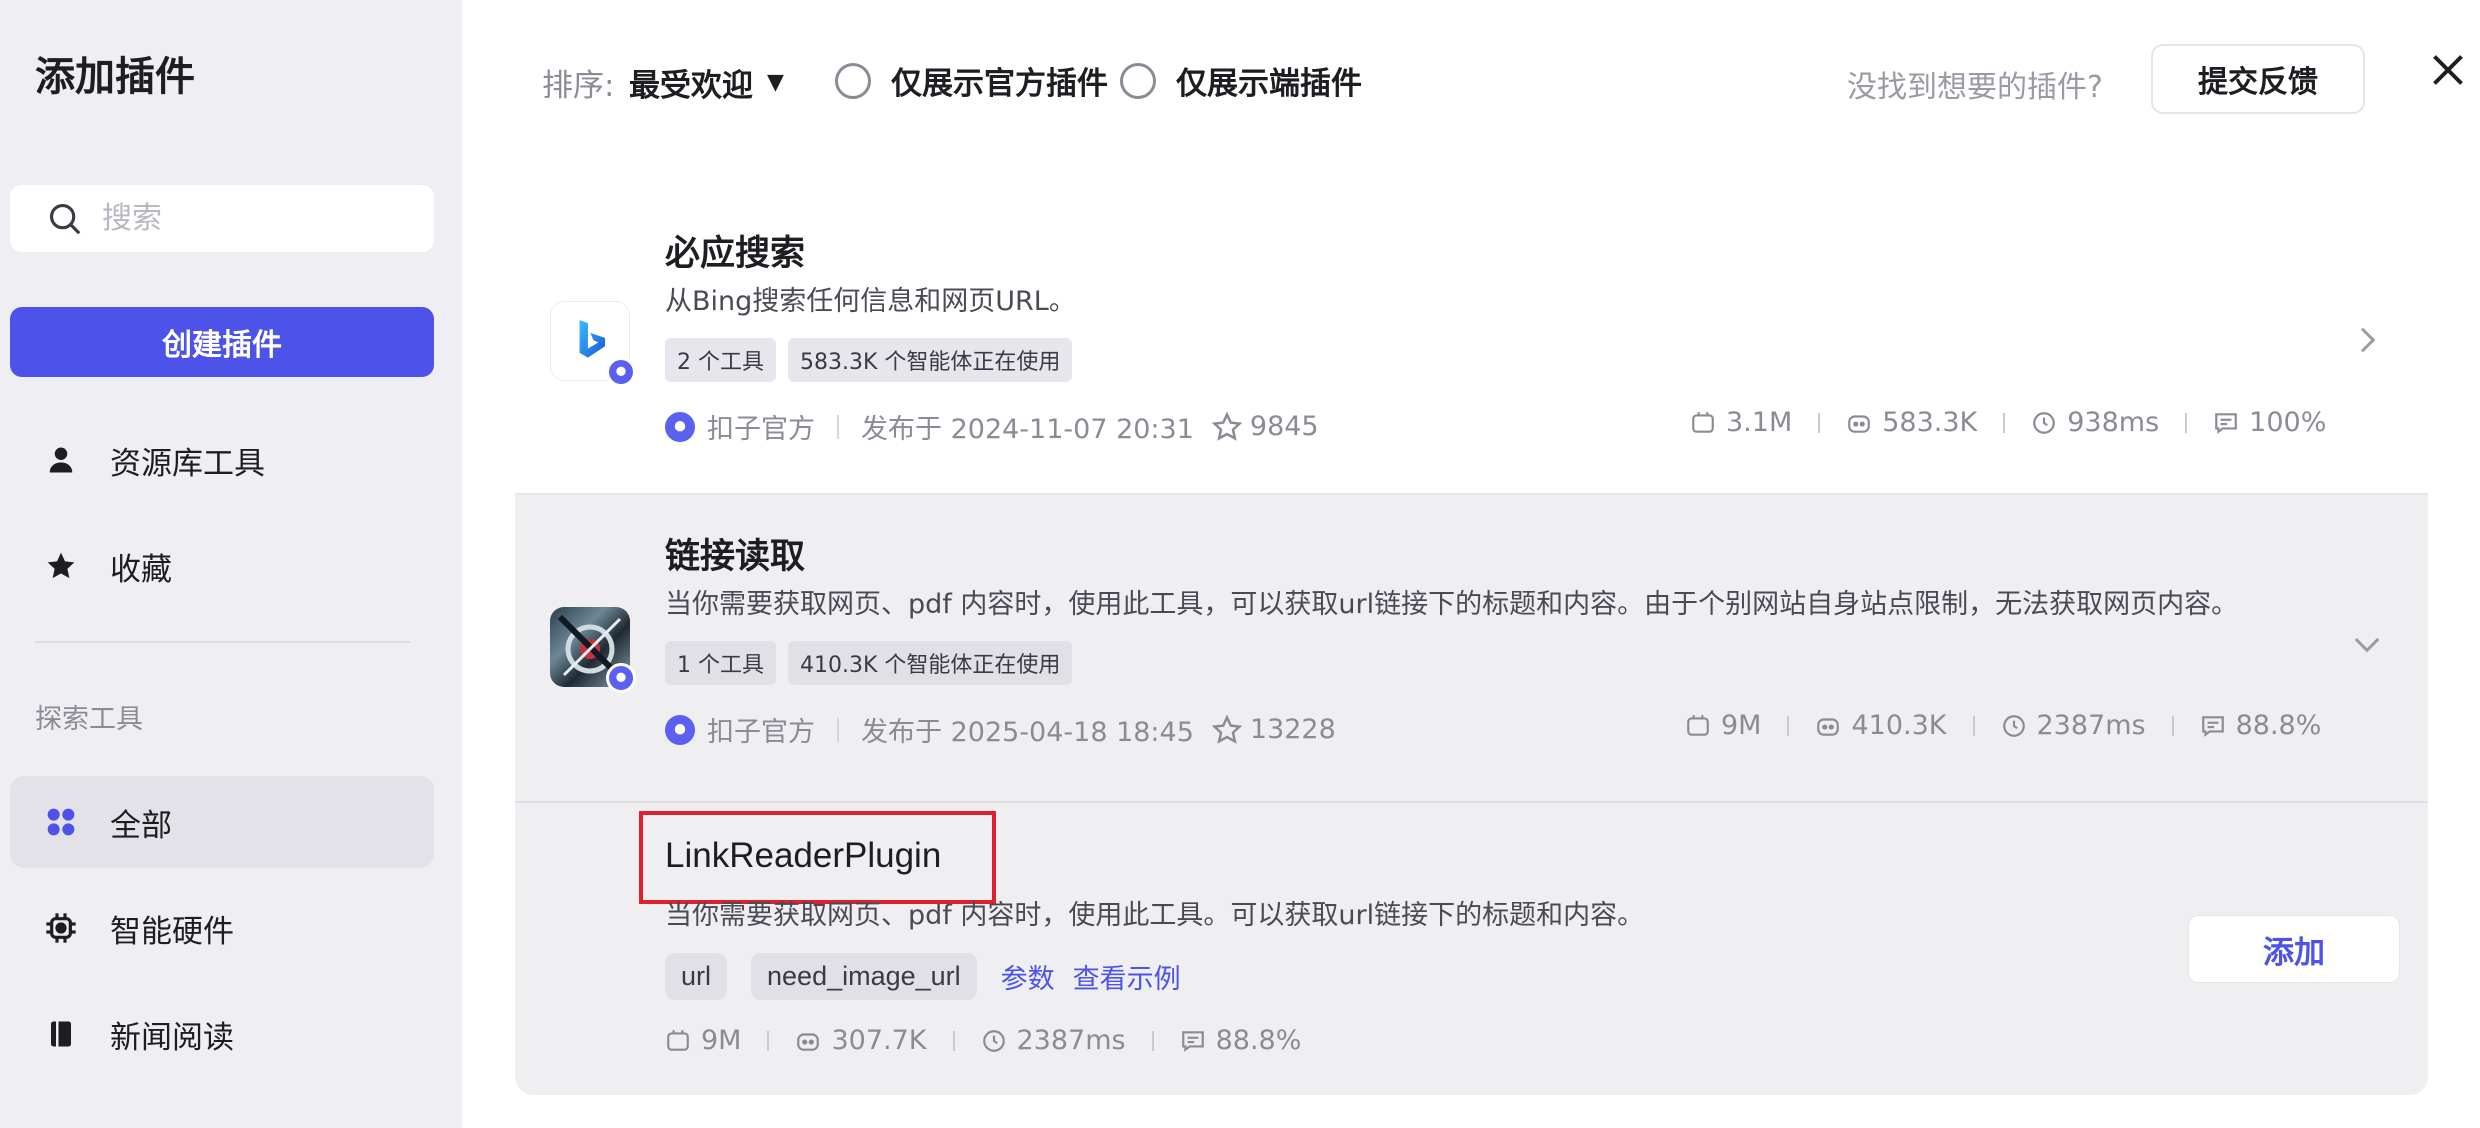 This screenshot has height=1128, width=2480. I want to click on bing-logo, so click(593, 344).